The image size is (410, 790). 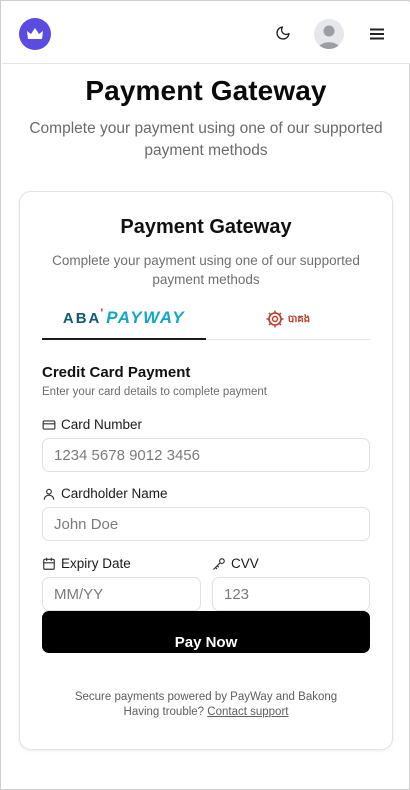 I want to click on aba-logo-text: ABA, so click(x=82, y=318).